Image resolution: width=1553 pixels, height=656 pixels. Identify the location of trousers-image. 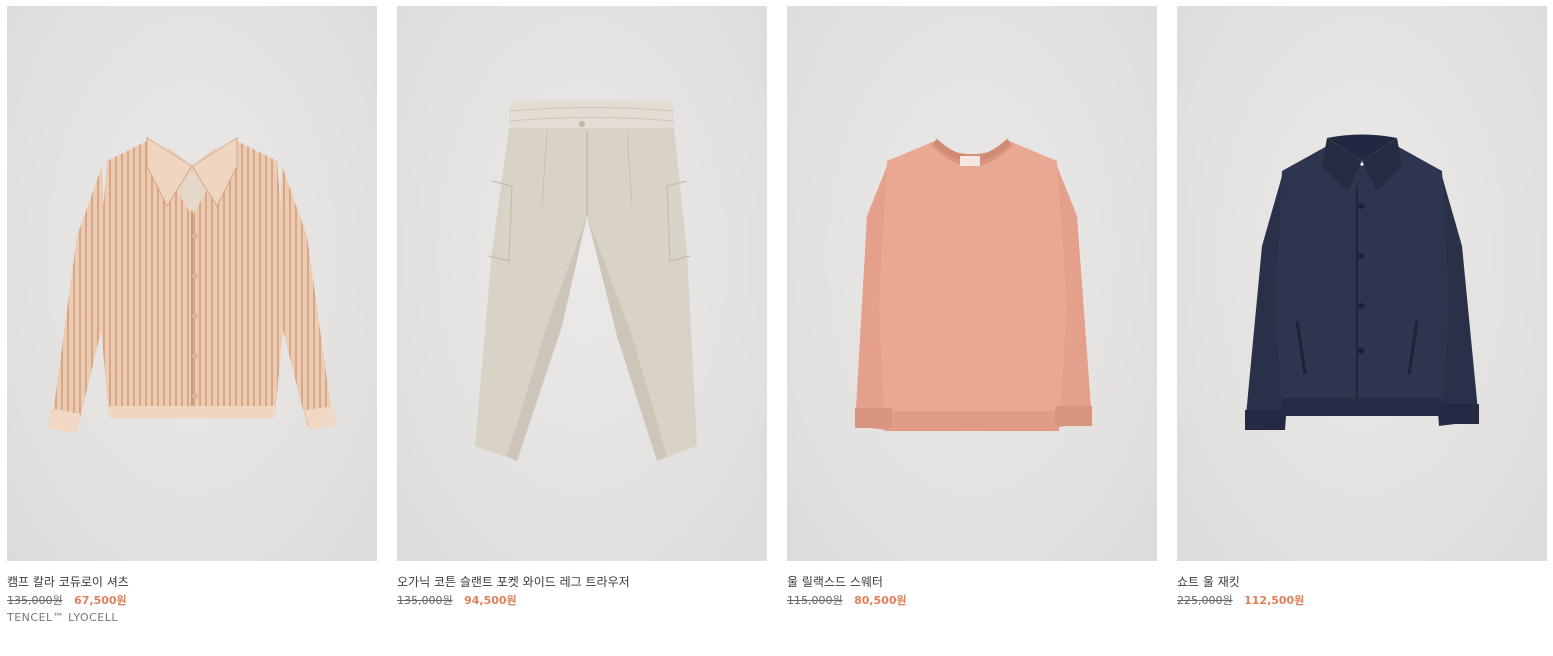
(586, 281).